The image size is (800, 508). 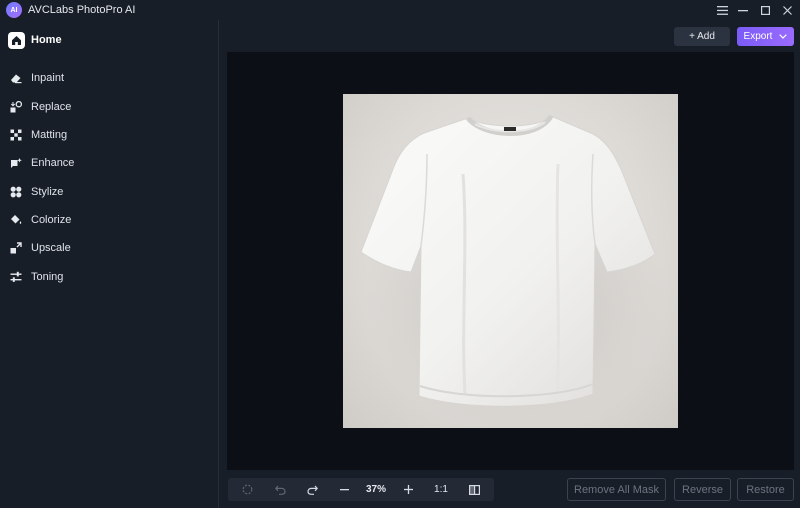 I want to click on compare-icon, so click(x=474, y=489).